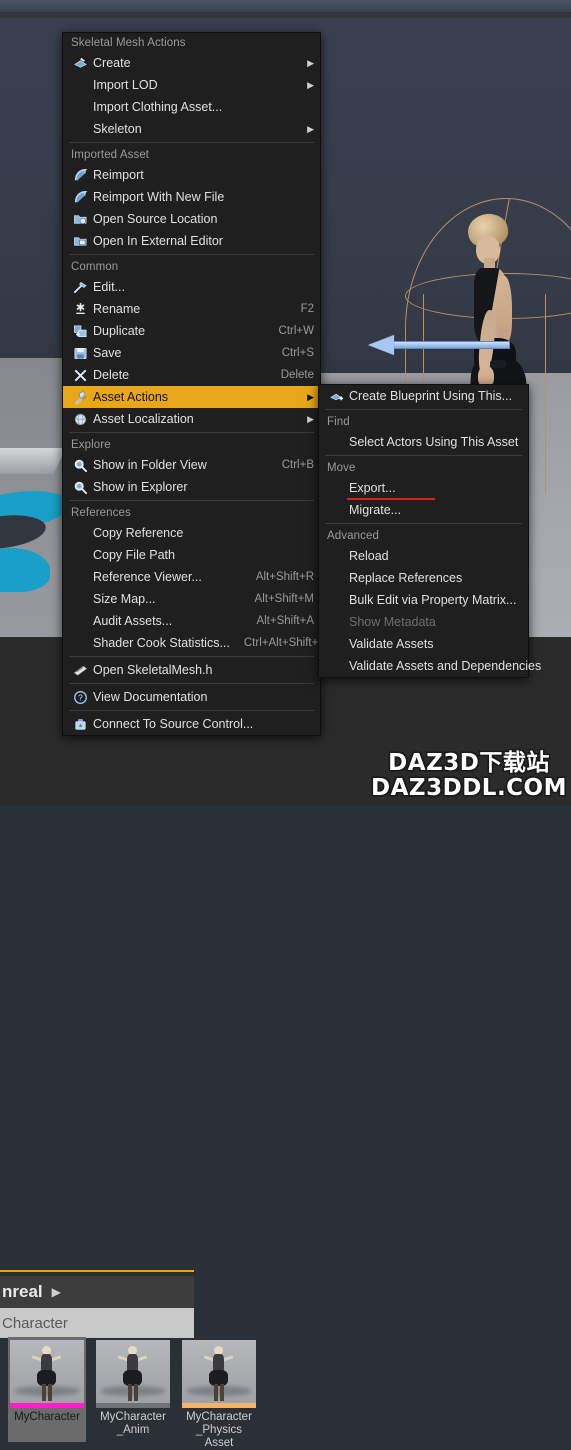  I want to click on menu-section-header: Explore, so click(91, 445).